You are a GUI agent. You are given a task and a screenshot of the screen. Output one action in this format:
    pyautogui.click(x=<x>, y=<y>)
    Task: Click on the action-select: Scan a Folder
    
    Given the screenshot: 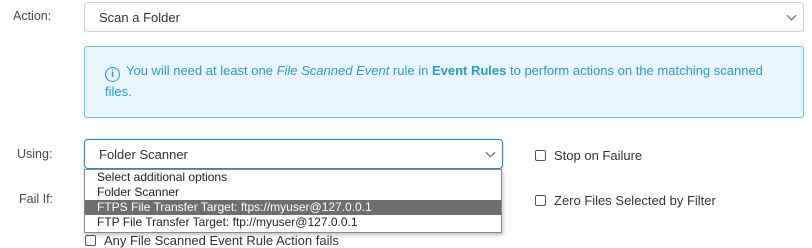 What is the action you would take?
    pyautogui.click(x=444, y=17)
    